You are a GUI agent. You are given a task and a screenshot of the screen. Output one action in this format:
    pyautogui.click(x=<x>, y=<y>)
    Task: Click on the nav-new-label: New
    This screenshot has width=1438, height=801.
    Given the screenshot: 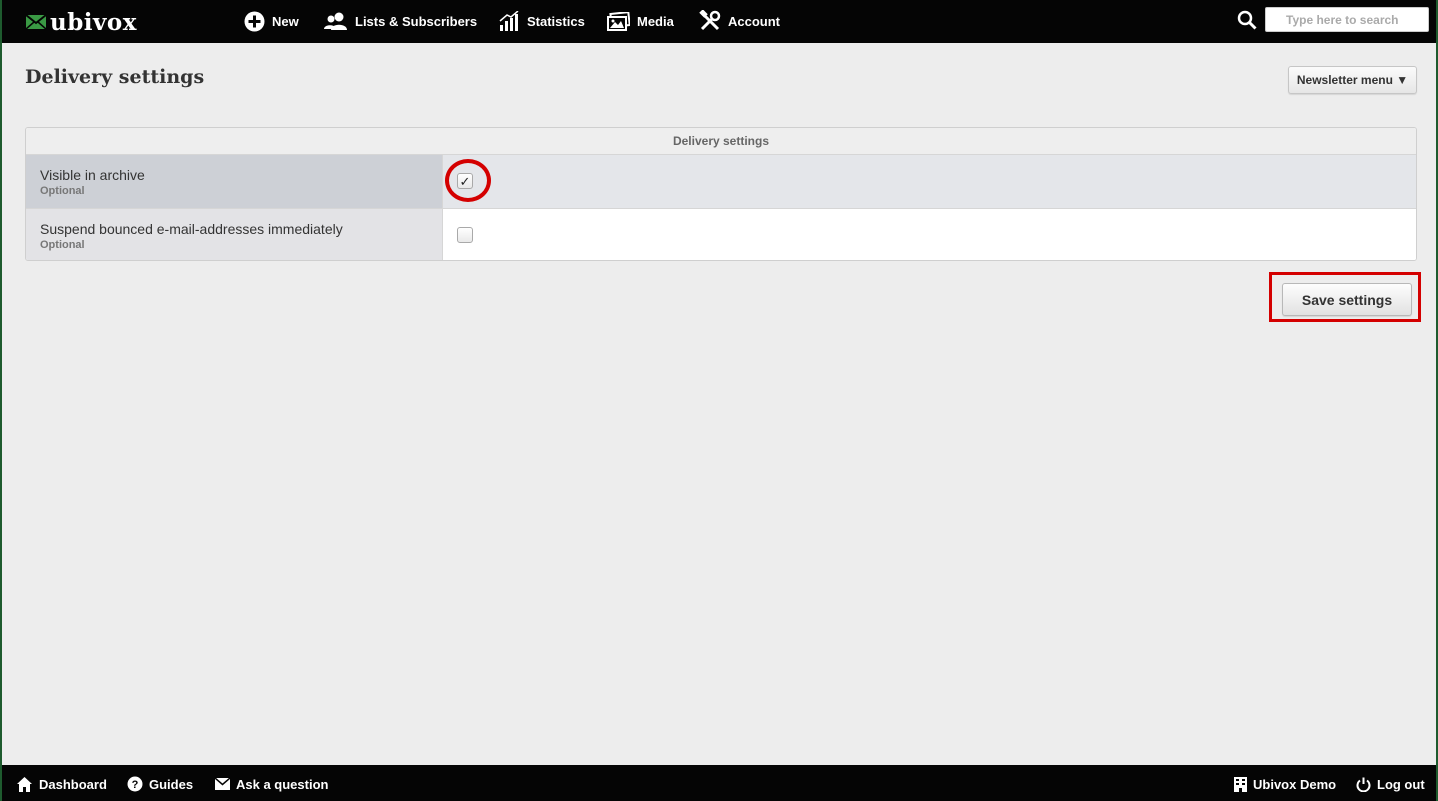 What is the action you would take?
    pyautogui.click(x=285, y=21)
    